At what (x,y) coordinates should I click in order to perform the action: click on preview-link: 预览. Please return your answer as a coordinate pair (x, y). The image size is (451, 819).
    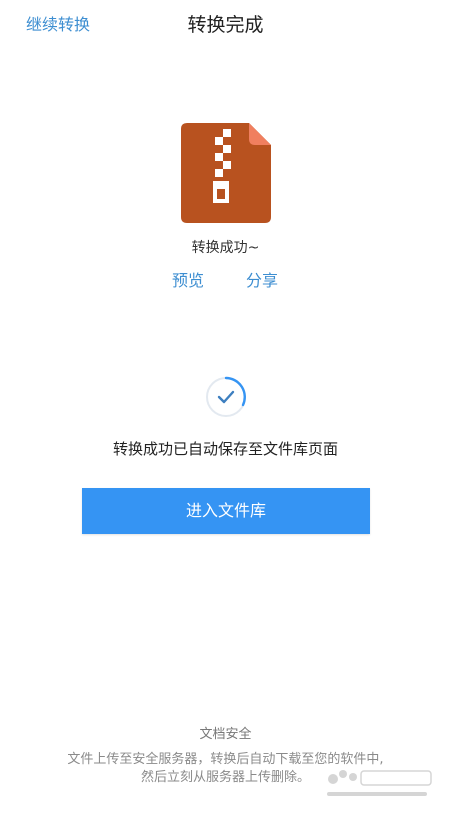
    Looking at the image, I should click on (188, 281).